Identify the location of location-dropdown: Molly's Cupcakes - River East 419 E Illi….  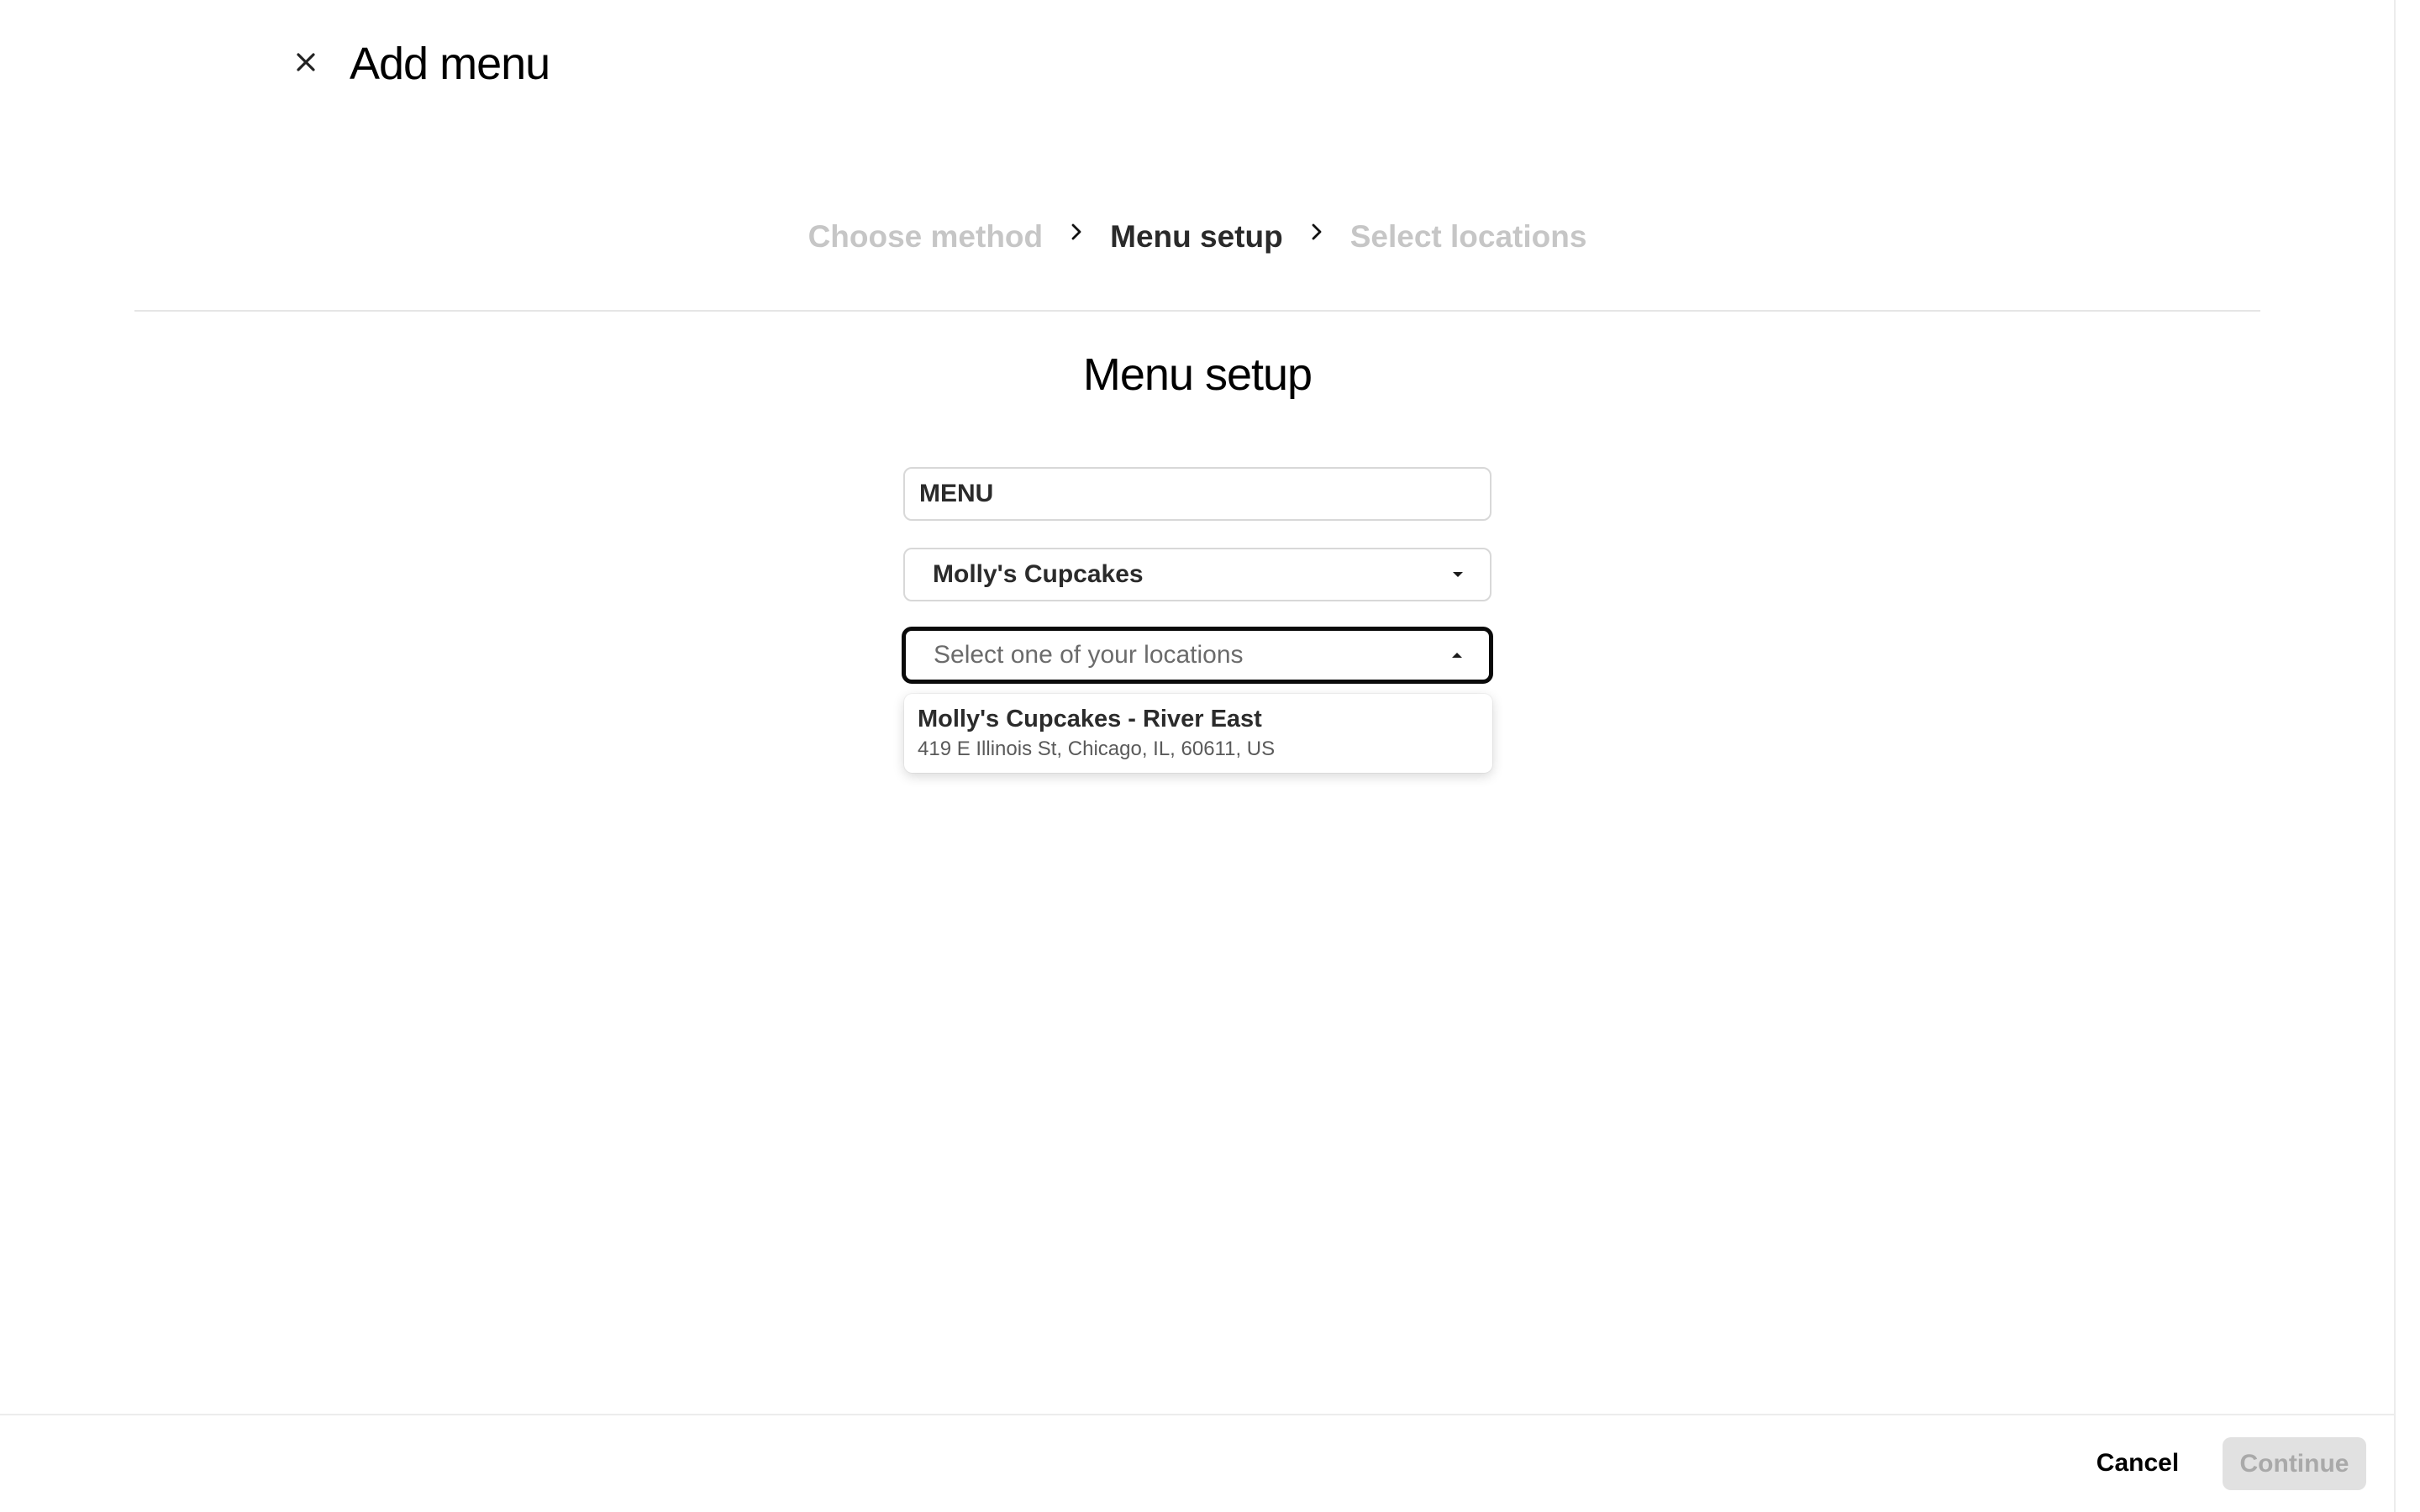
(1198, 733).